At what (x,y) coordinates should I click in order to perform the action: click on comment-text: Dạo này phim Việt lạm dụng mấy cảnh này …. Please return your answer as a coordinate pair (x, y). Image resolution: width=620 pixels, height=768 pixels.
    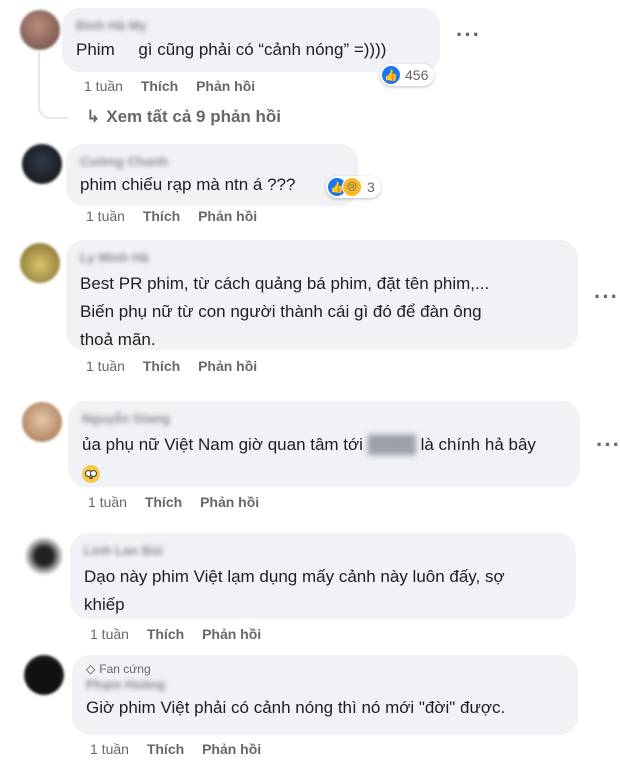
    Looking at the image, I should click on (294, 590).